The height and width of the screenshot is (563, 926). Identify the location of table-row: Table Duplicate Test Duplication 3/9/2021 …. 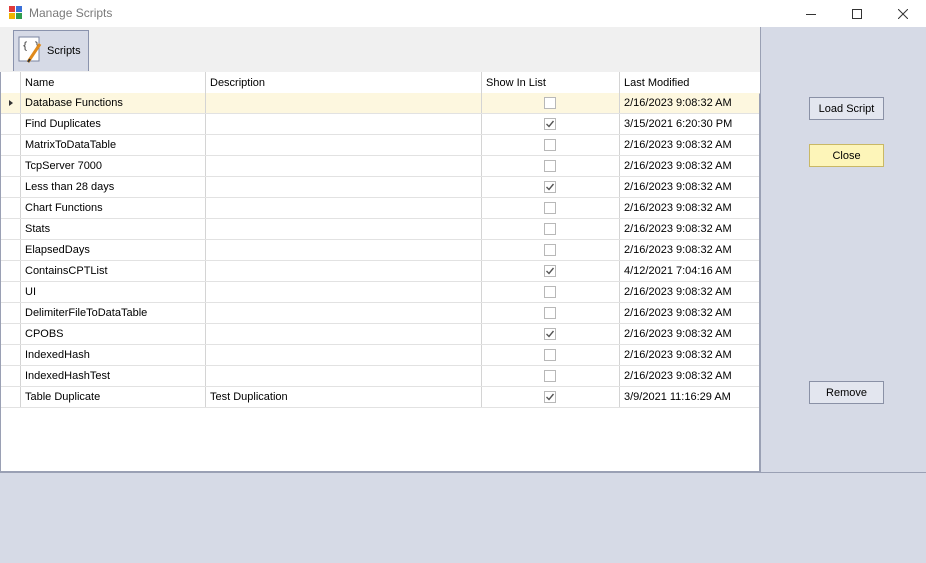
(380, 397).